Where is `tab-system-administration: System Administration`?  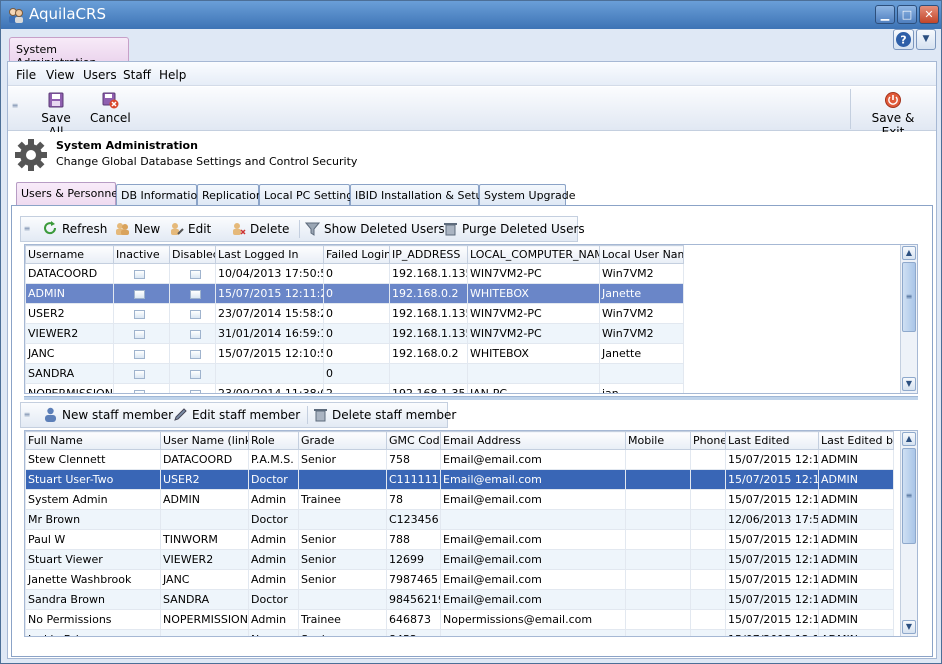
tab-system-administration: System Administration is located at coordinates (69, 53).